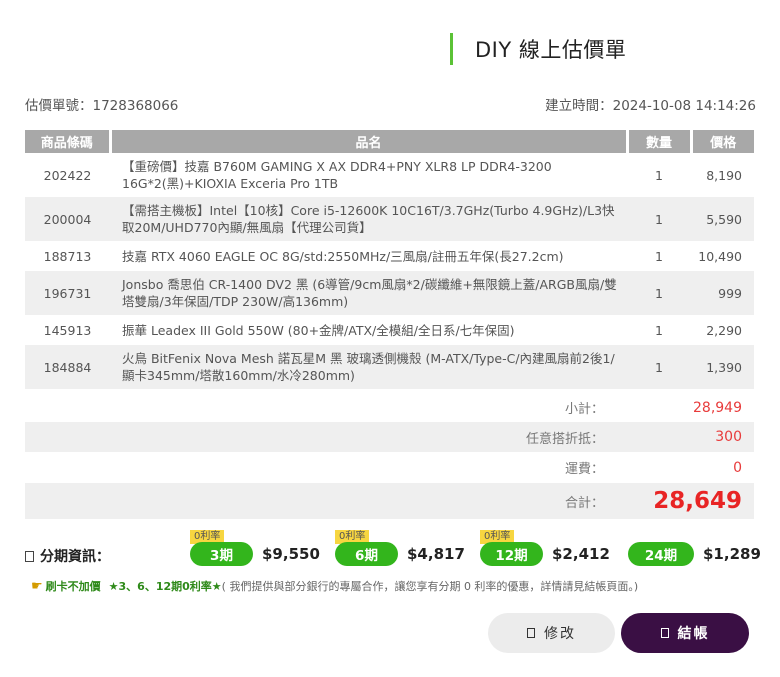  Describe the element at coordinates (581, 554) in the screenshot. I see `installment-price: $2,412` at that location.